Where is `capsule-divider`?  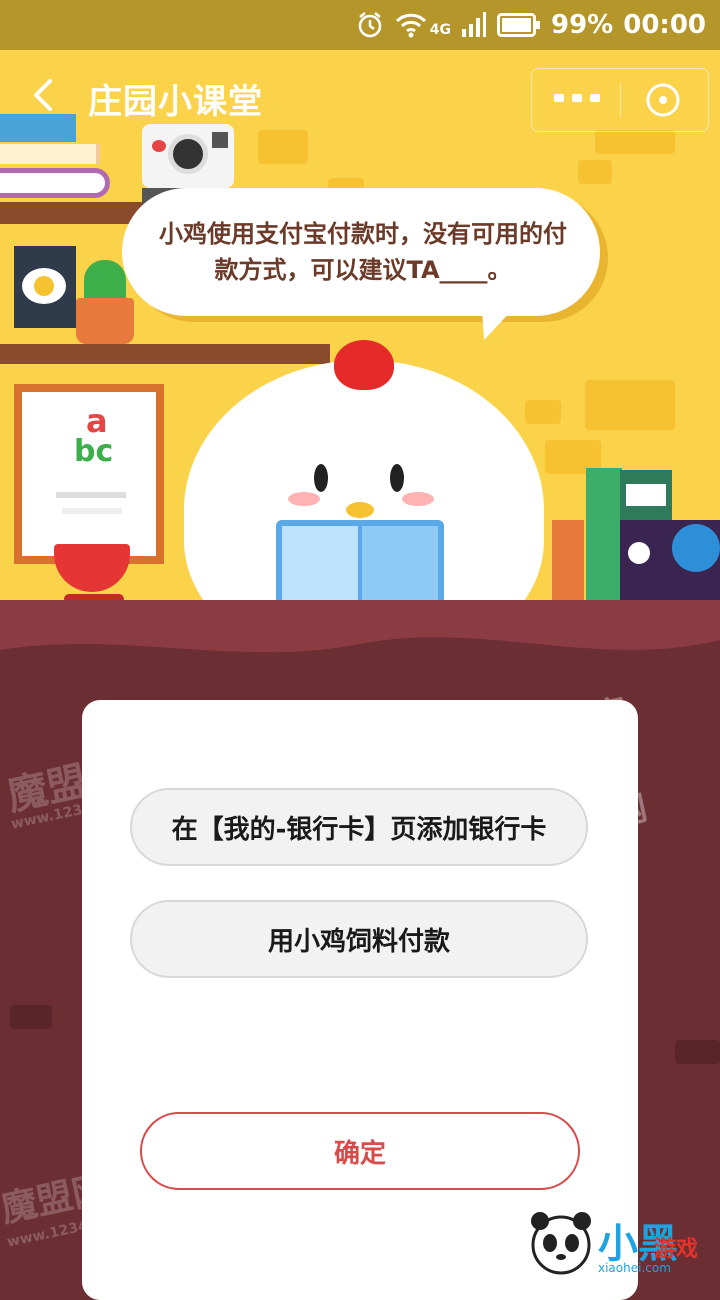 capsule-divider is located at coordinates (620, 100).